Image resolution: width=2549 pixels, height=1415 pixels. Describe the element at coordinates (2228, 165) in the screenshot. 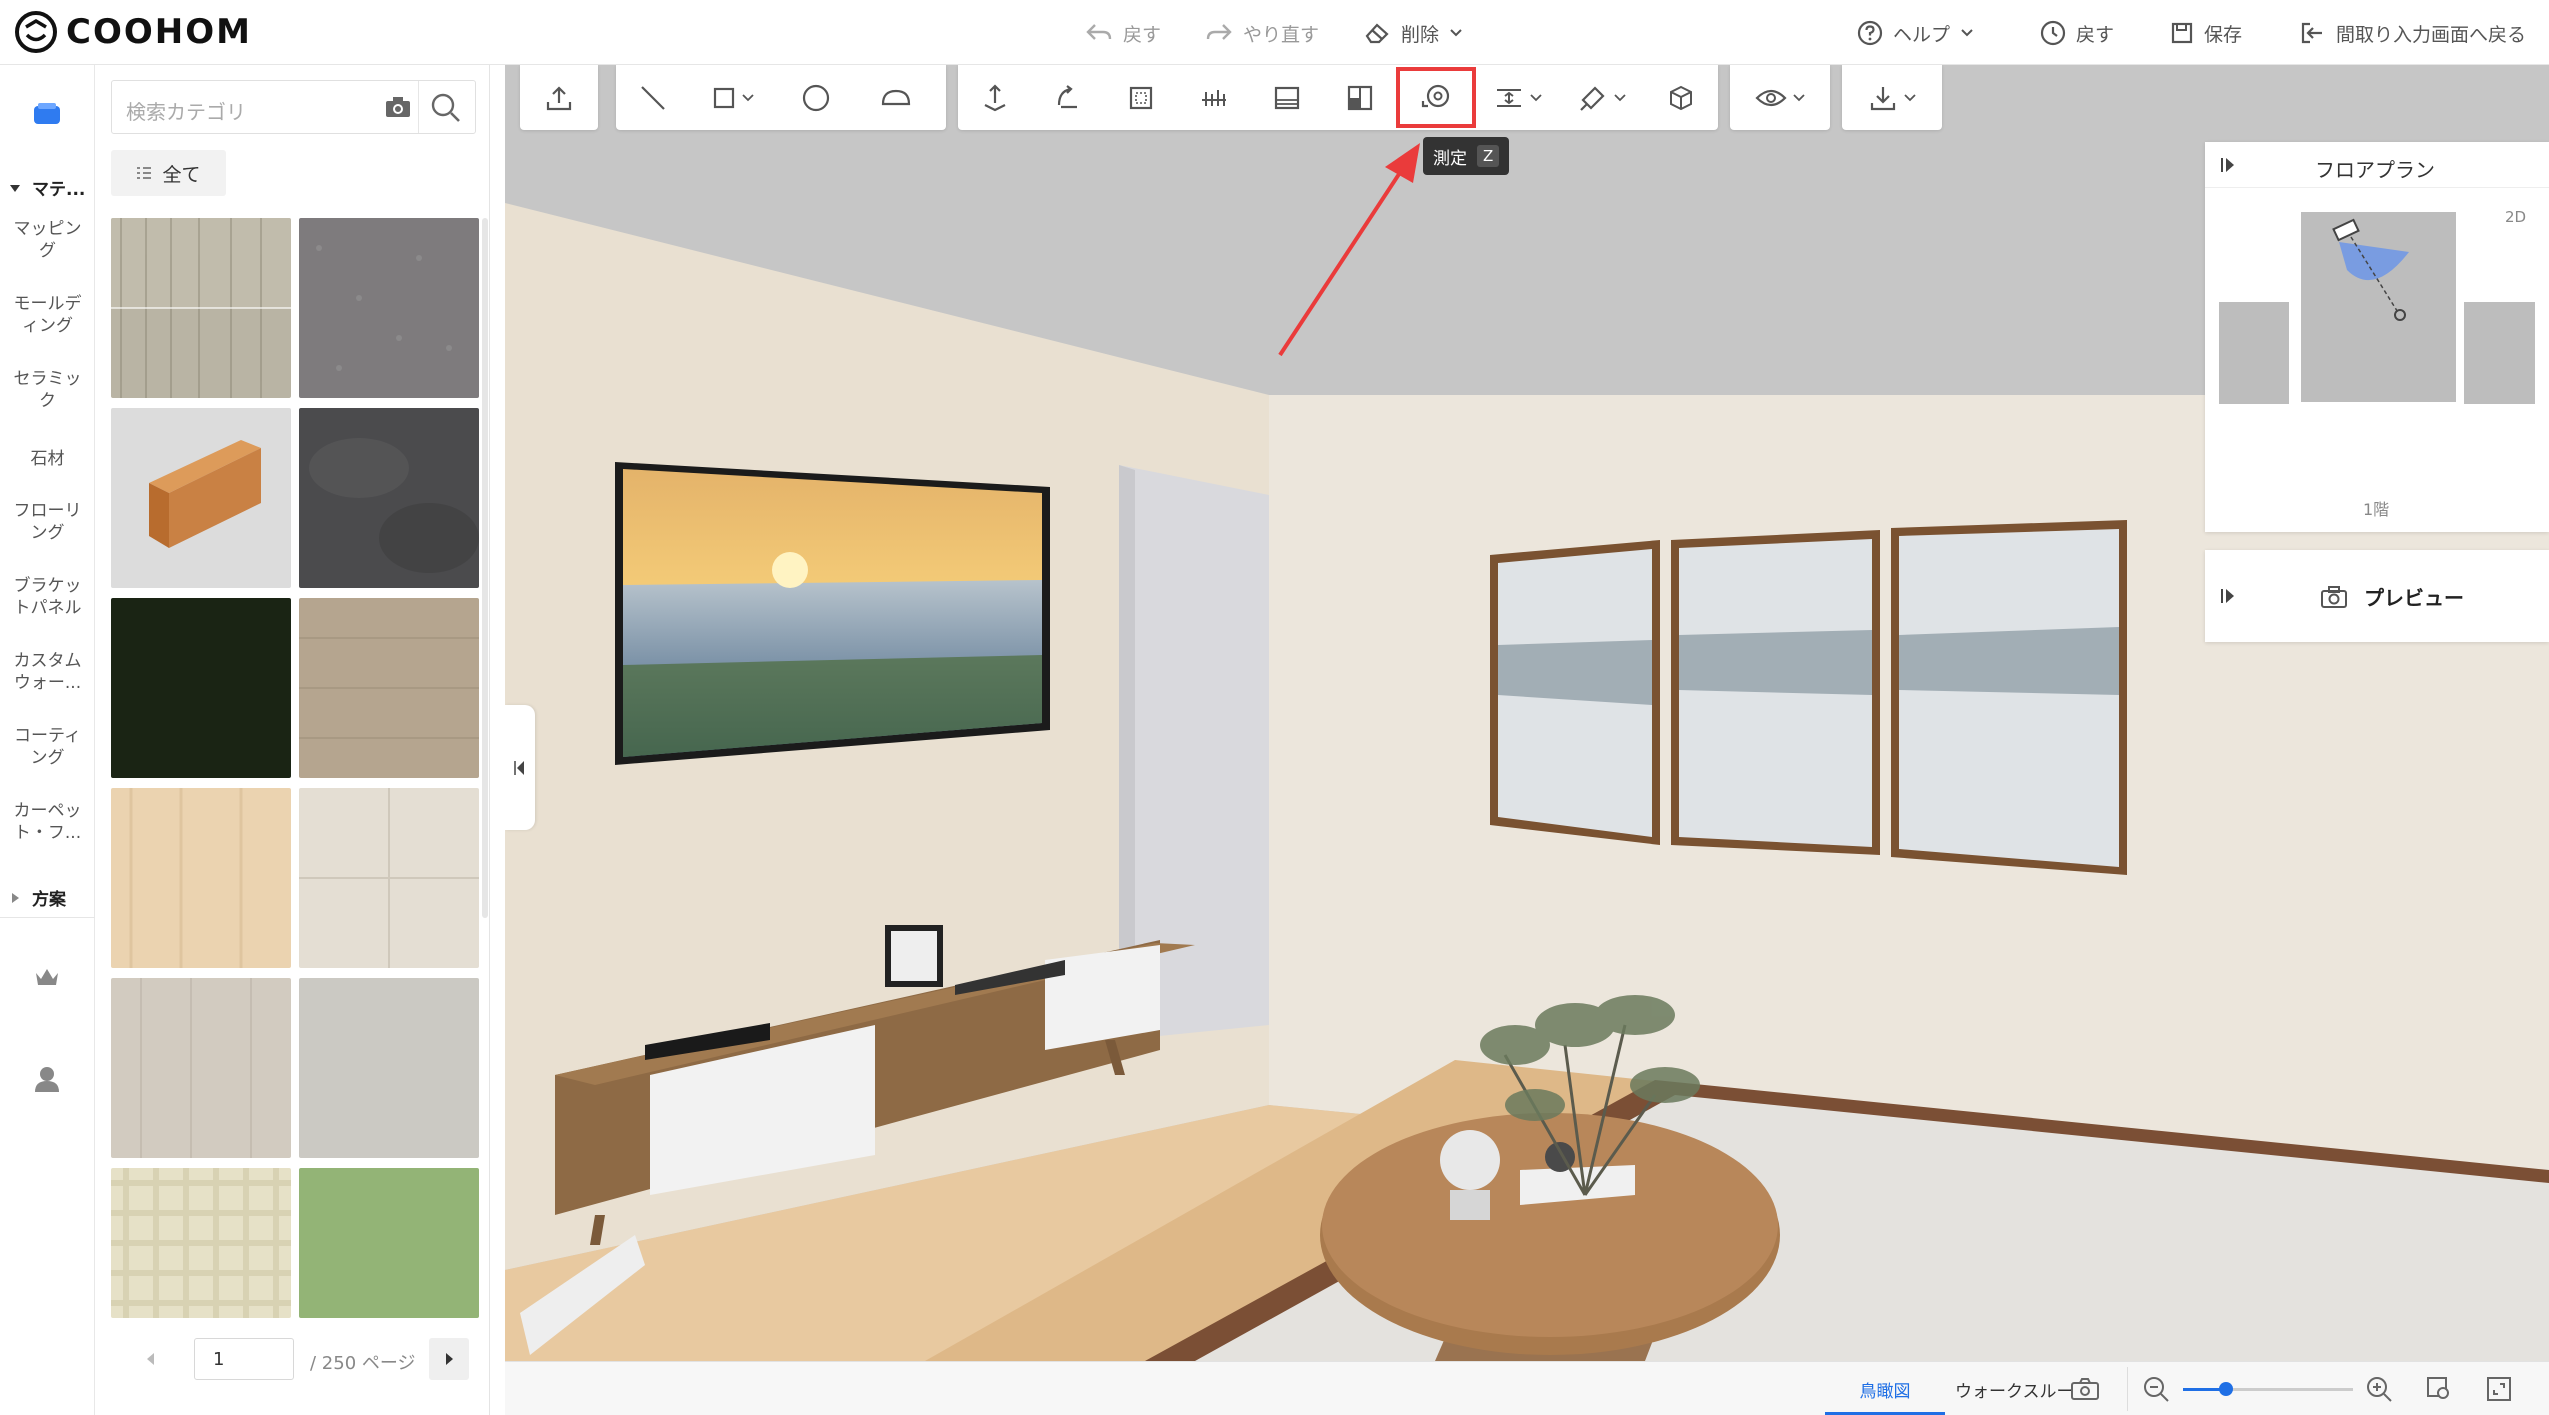

I see `collapse-floorplan-icon` at that location.